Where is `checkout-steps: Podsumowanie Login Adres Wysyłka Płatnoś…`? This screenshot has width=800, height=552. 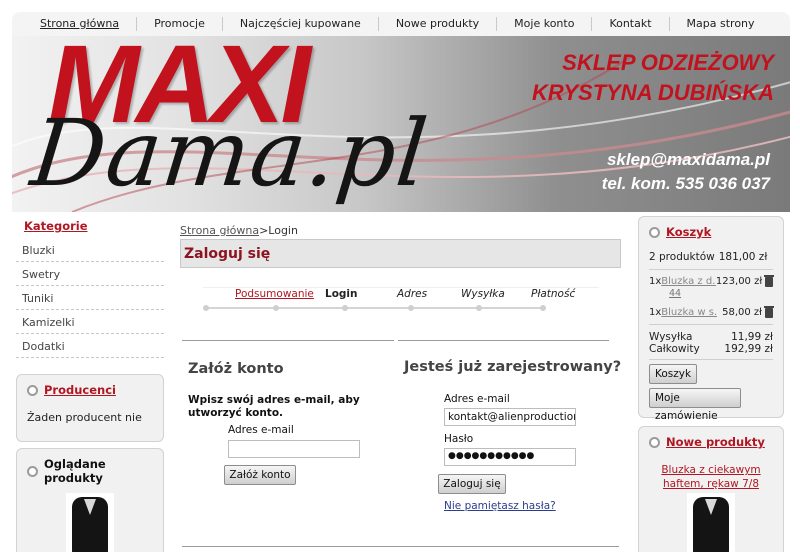 checkout-steps: Podsumowanie Login Adres Wysyłka Płatnoś… is located at coordinates (401, 299).